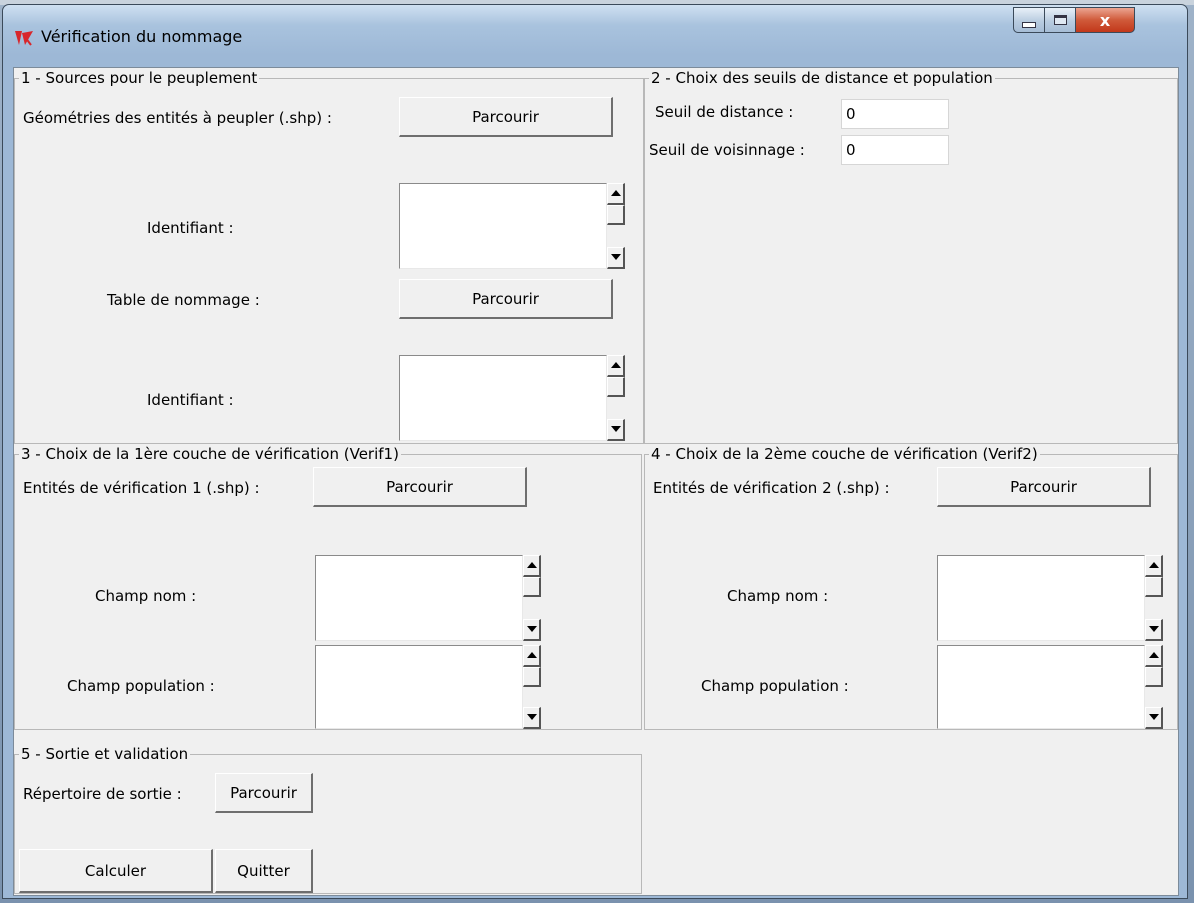 The image size is (1194, 903). I want to click on identifiant-2-listbox, so click(503, 398).